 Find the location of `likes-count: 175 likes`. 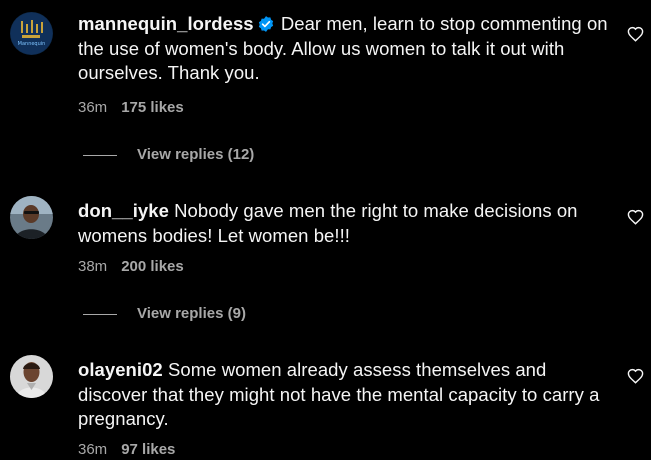

likes-count: 175 likes is located at coordinates (152, 107).